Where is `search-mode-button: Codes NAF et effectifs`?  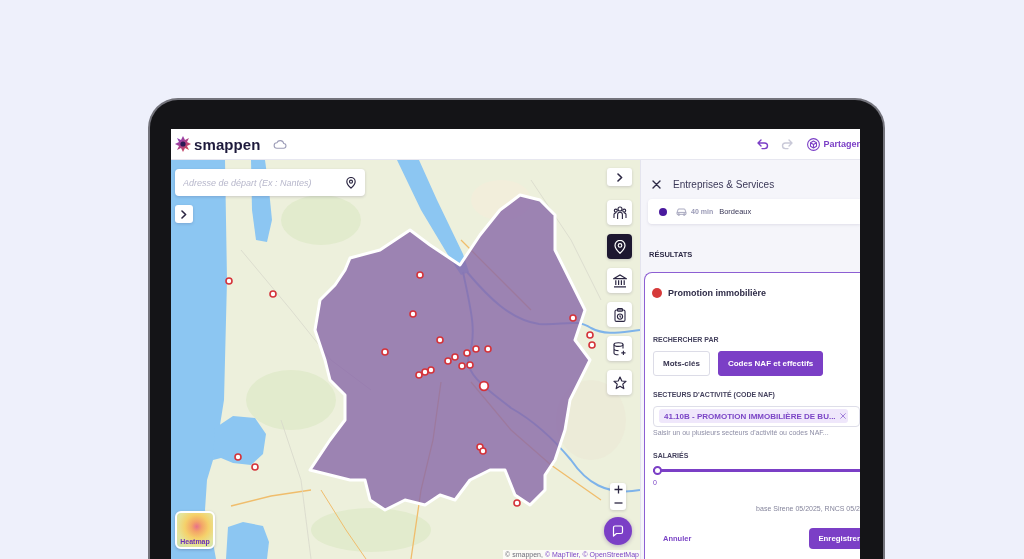
search-mode-button: Codes NAF et effectifs is located at coordinates (770, 363).